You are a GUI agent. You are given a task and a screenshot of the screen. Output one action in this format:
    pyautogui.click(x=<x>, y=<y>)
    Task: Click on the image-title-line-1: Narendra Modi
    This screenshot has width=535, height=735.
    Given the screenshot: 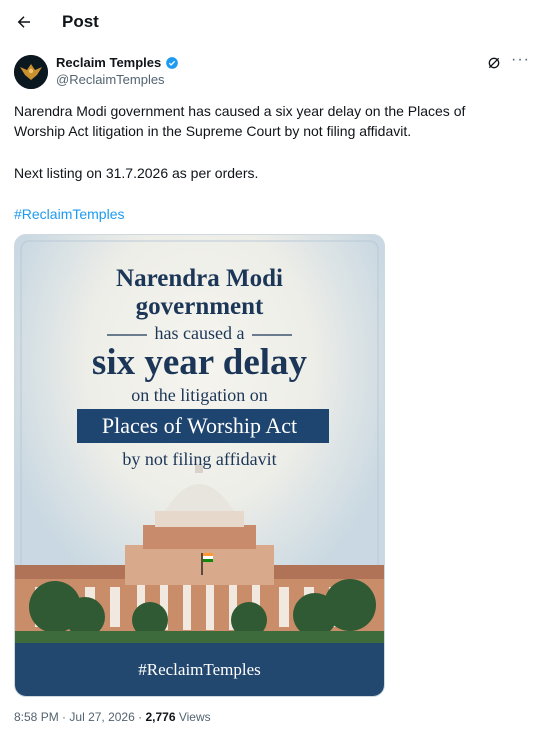 What is the action you would take?
    pyautogui.click(x=199, y=278)
    